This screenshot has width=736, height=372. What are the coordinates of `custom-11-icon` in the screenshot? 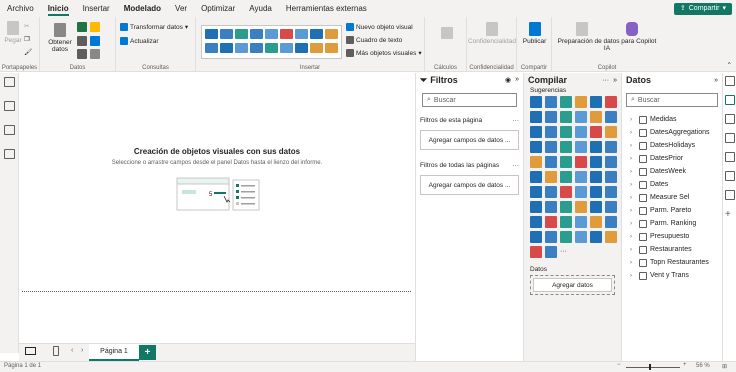 It's located at (566, 222).